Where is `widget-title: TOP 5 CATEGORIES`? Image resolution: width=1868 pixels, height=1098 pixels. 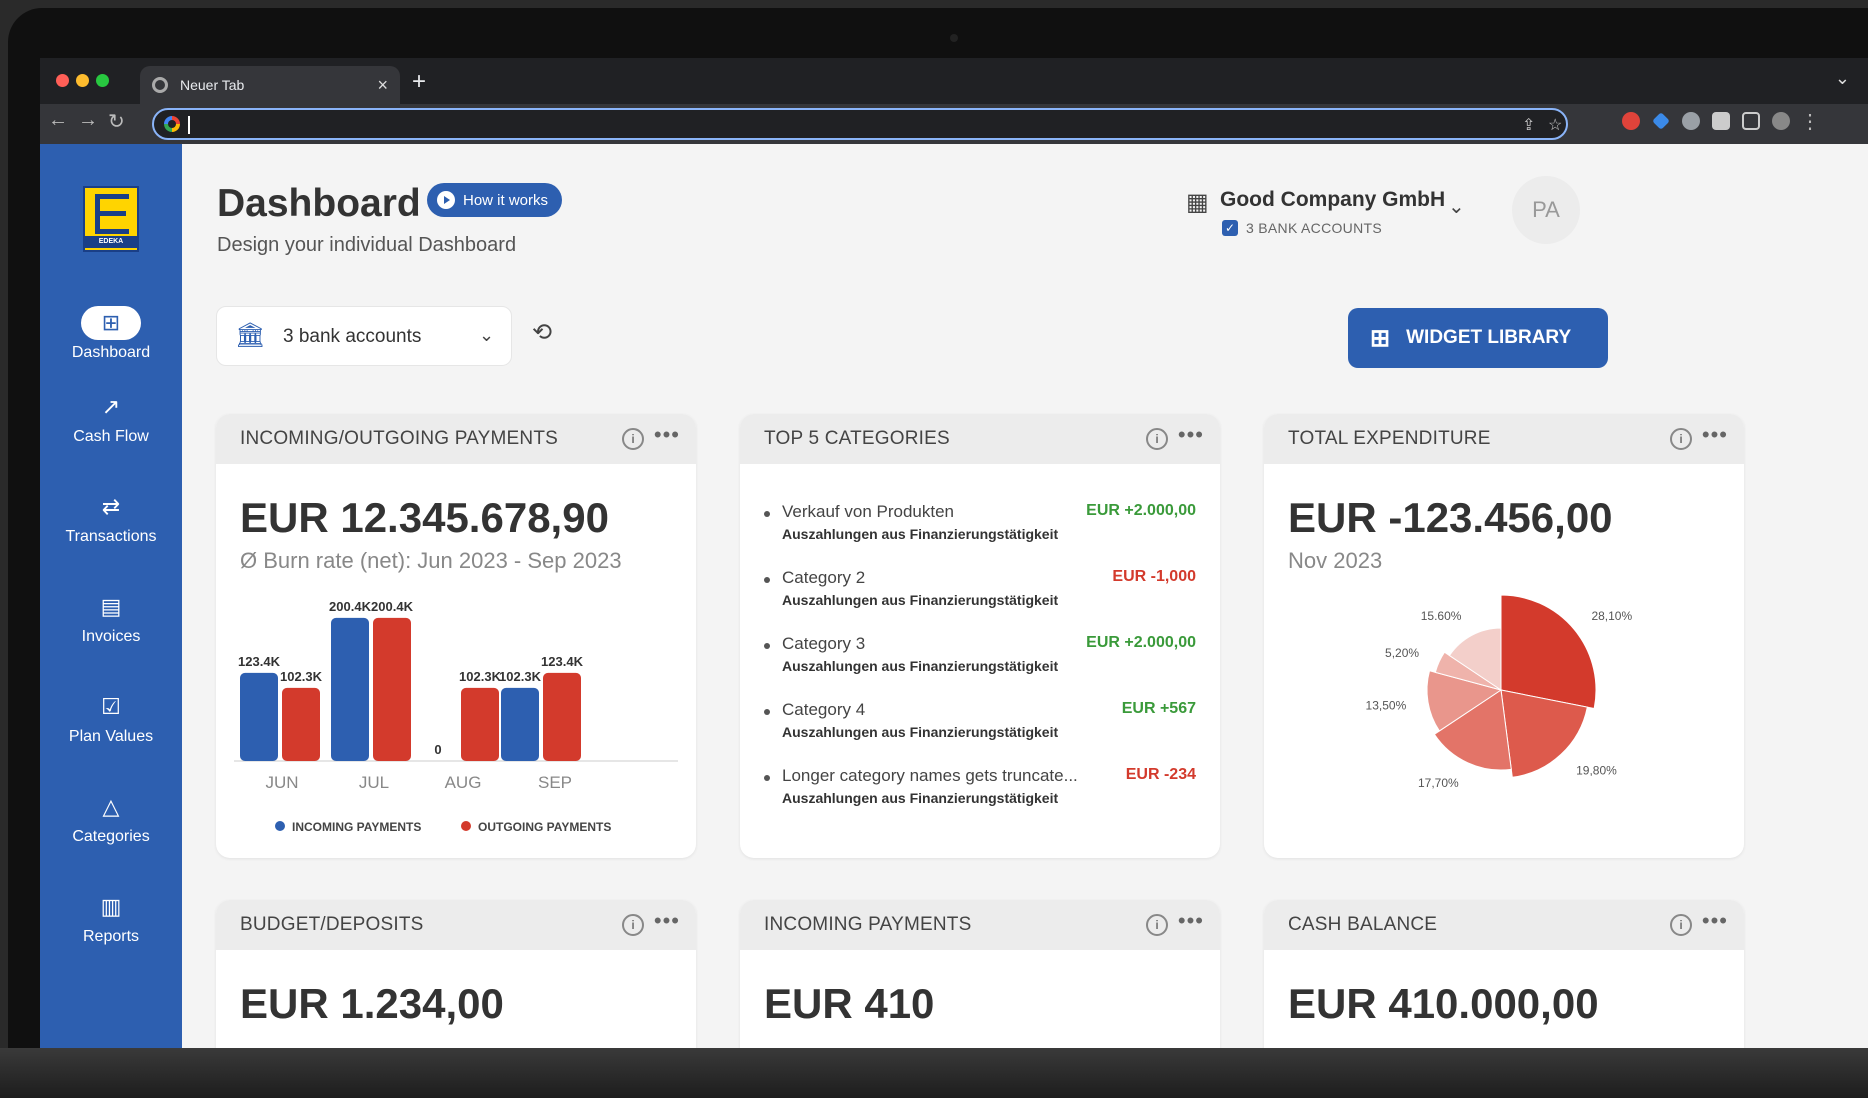 widget-title: TOP 5 CATEGORIES is located at coordinates (857, 438).